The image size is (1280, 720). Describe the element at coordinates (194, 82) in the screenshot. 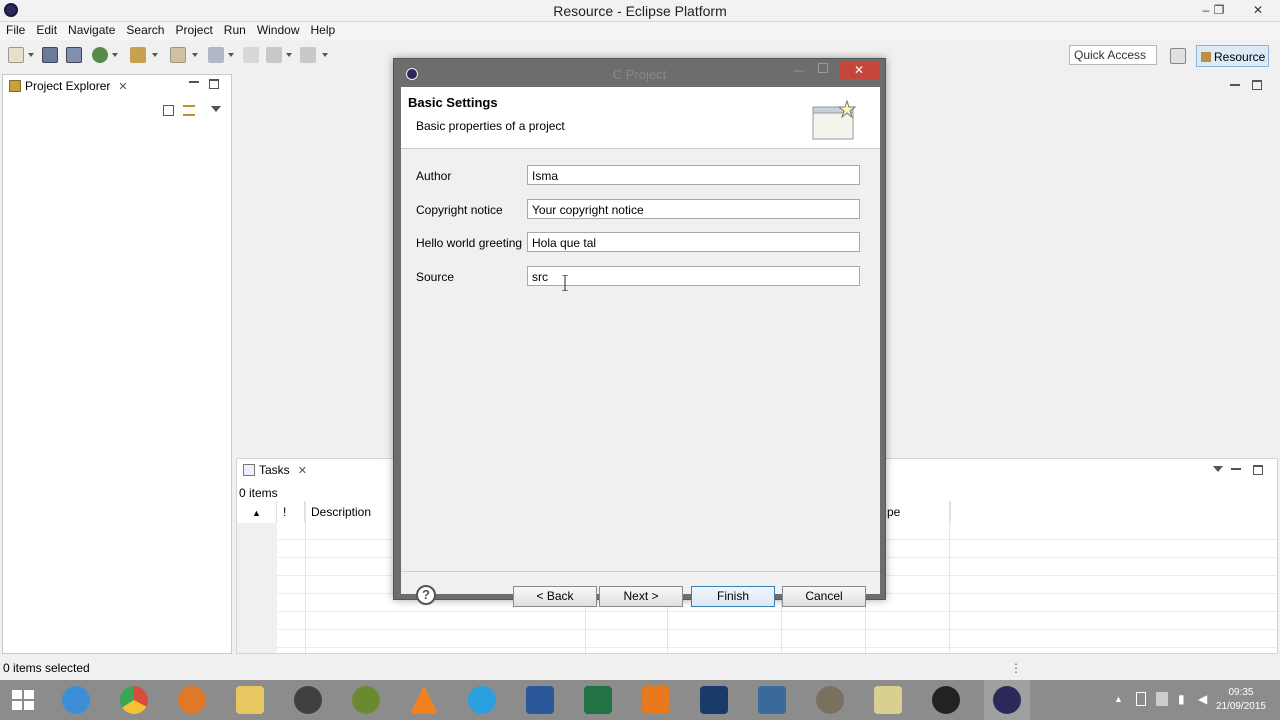

I see `minimize-view-icon` at that location.